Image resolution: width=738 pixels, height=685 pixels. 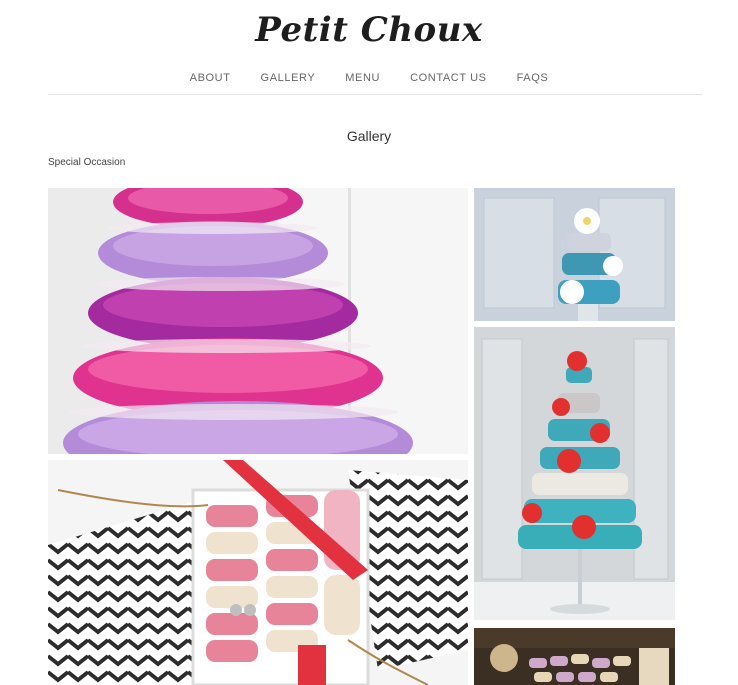 What do you see at coordinates (288, 78) in the screenshot?
I see `nav-gallery: GALLERY` at bounding box center [288, 78].